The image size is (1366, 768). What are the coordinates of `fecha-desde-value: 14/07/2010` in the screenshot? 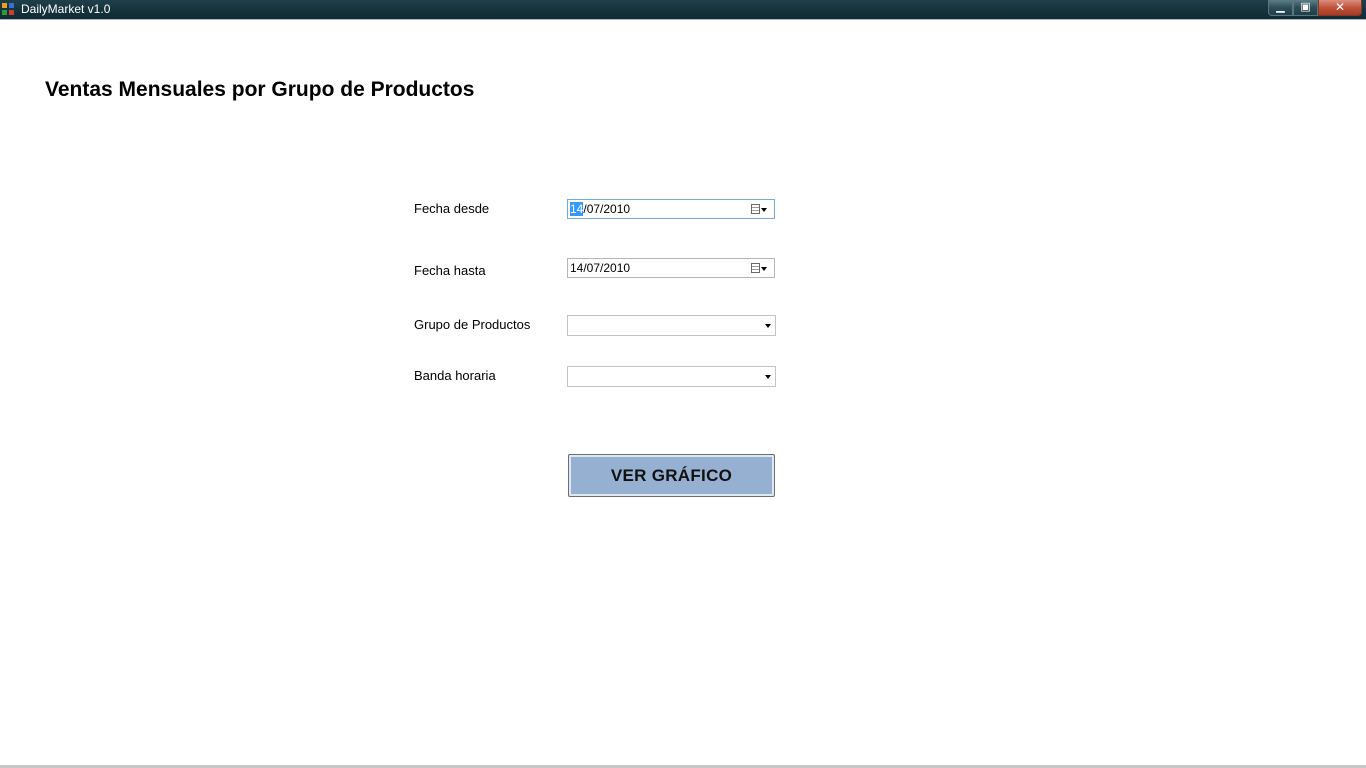 It's located at (600, 209).